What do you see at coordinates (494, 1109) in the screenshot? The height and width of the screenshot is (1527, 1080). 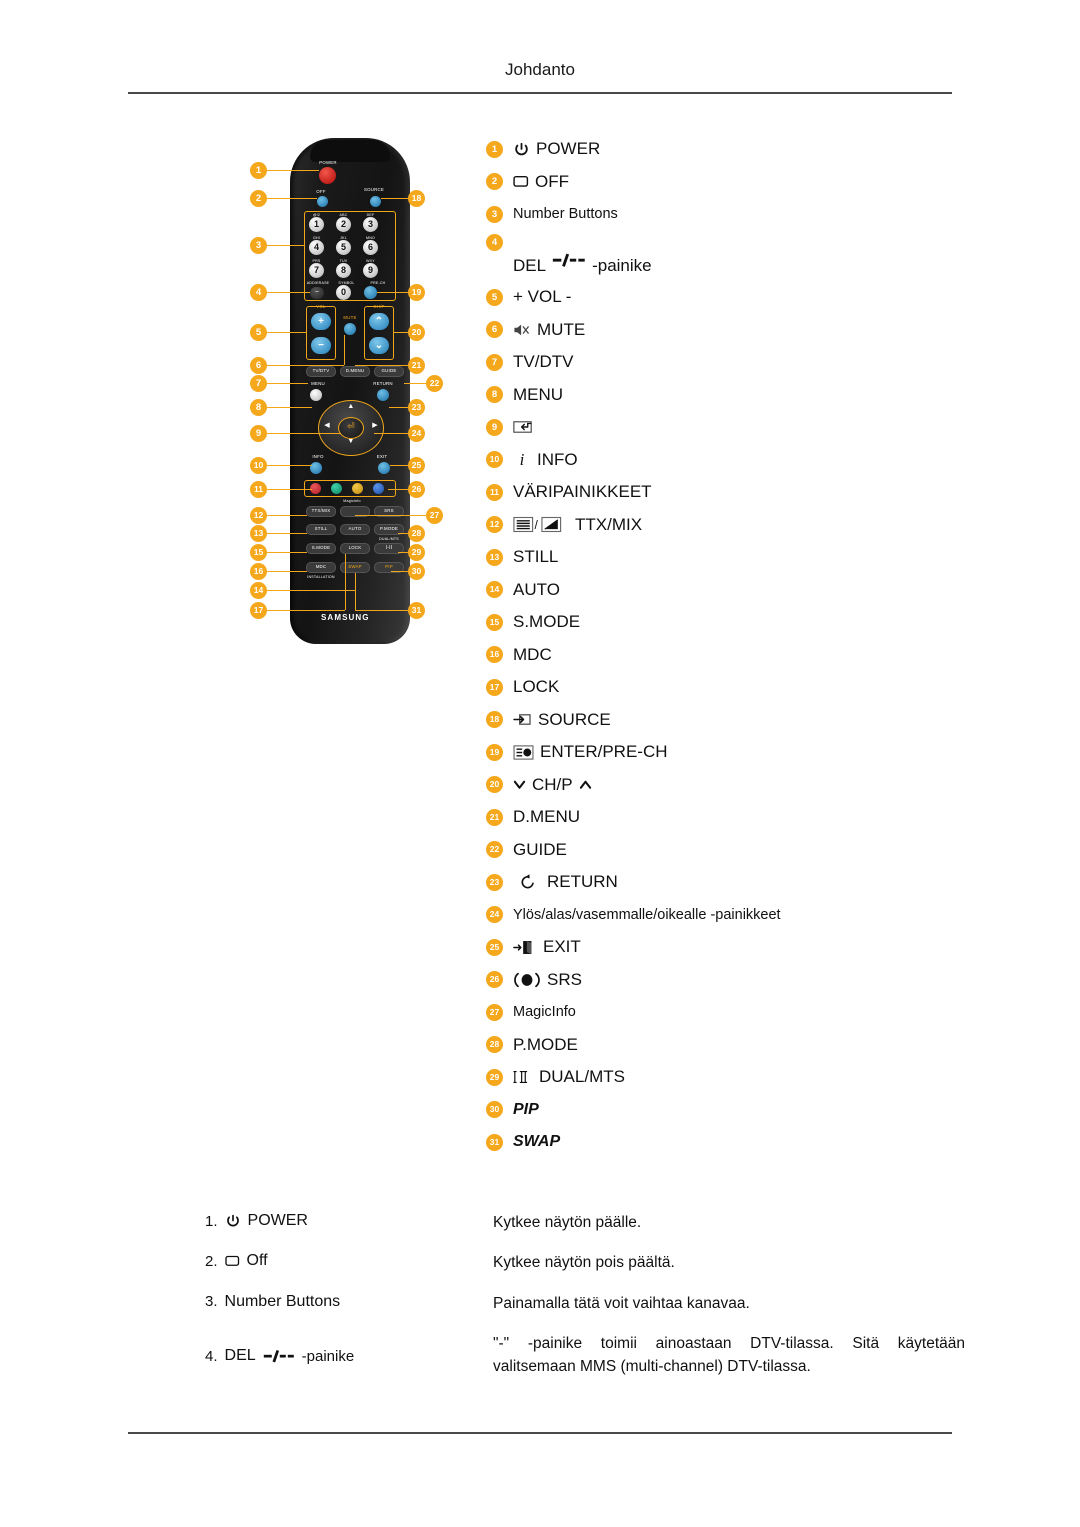 I see `legend-badge-30: 30` at bounding box center [494, 1109].